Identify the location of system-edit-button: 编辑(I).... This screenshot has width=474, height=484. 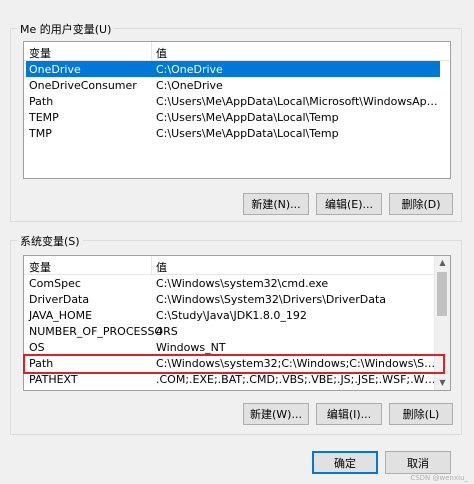
(349, 414).